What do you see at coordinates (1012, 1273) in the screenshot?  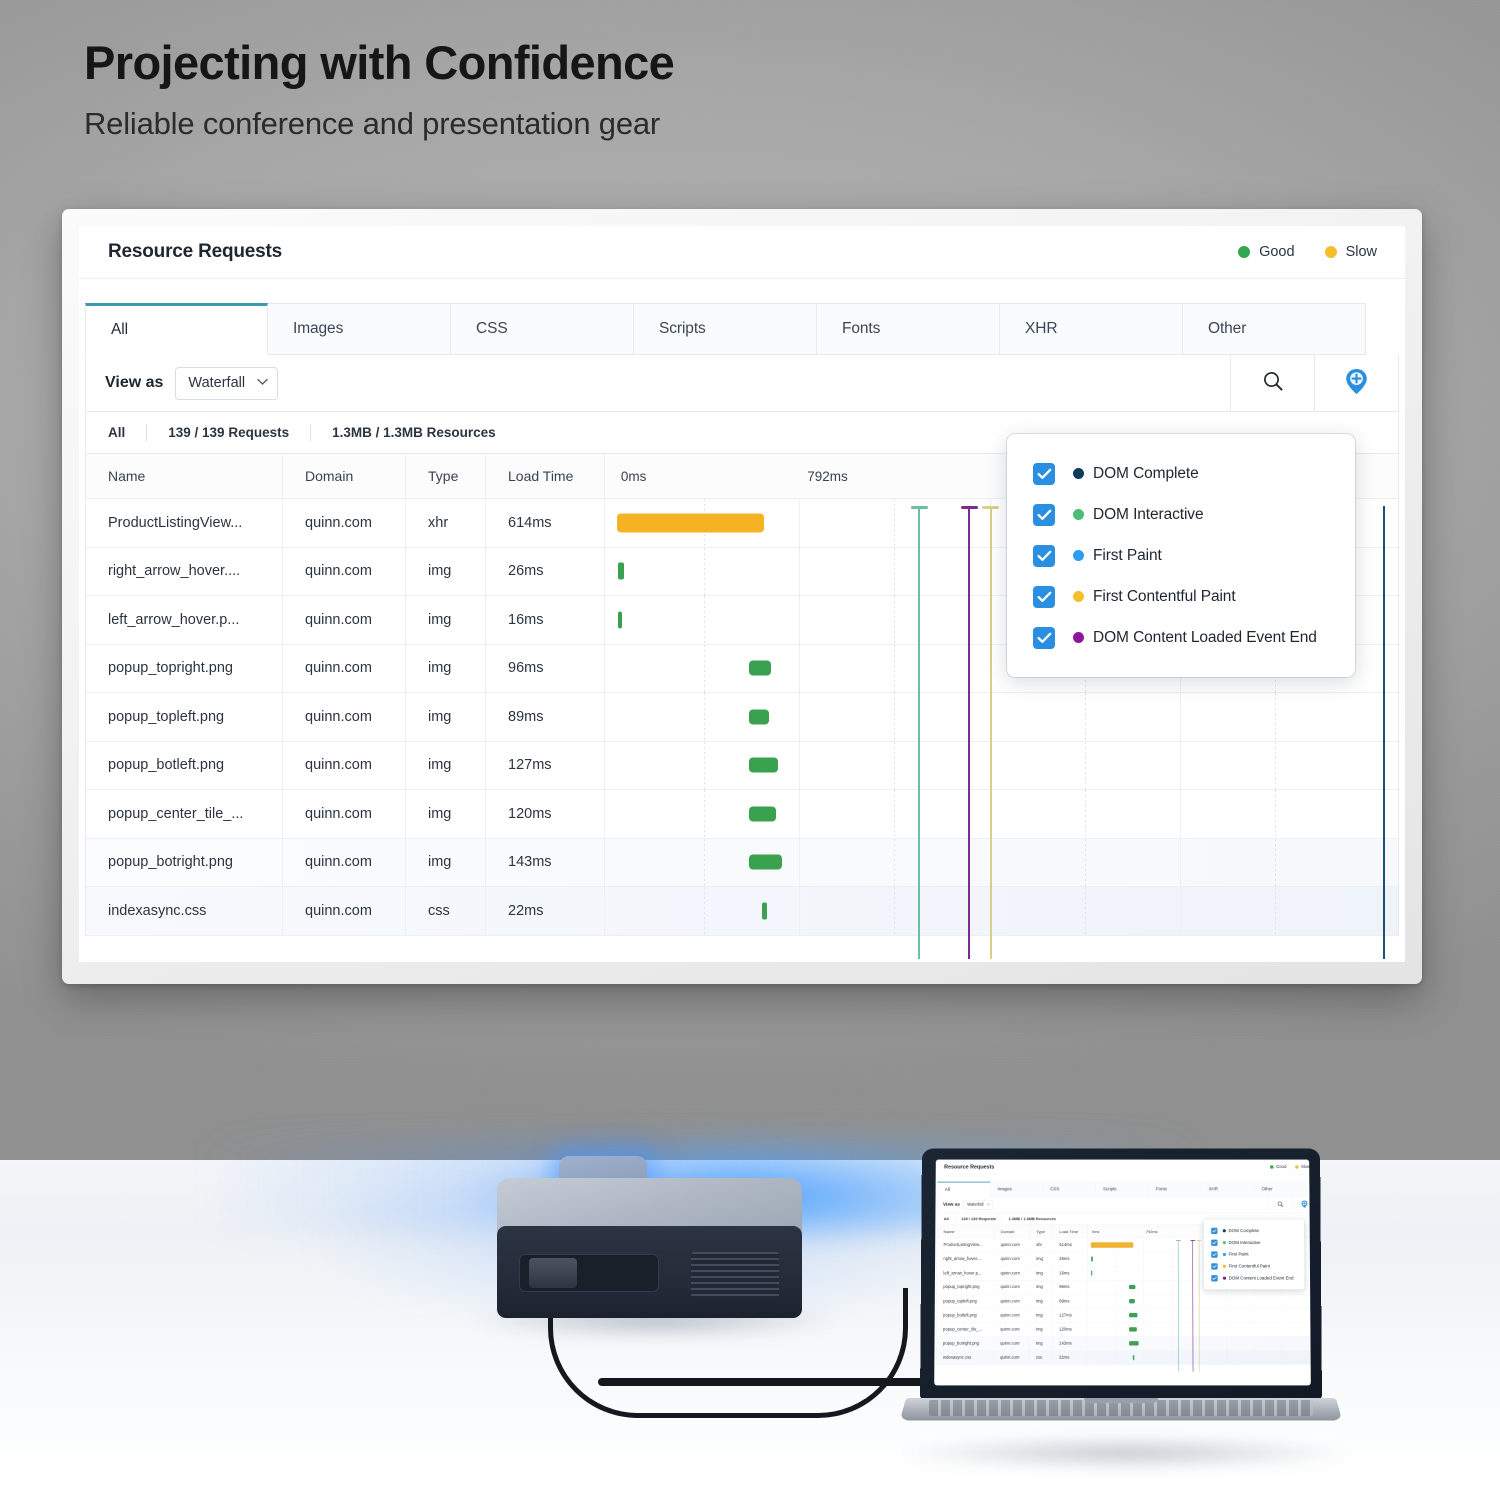 I see `cell-domain: quinn.com` at bounding box center [1012, 1273].